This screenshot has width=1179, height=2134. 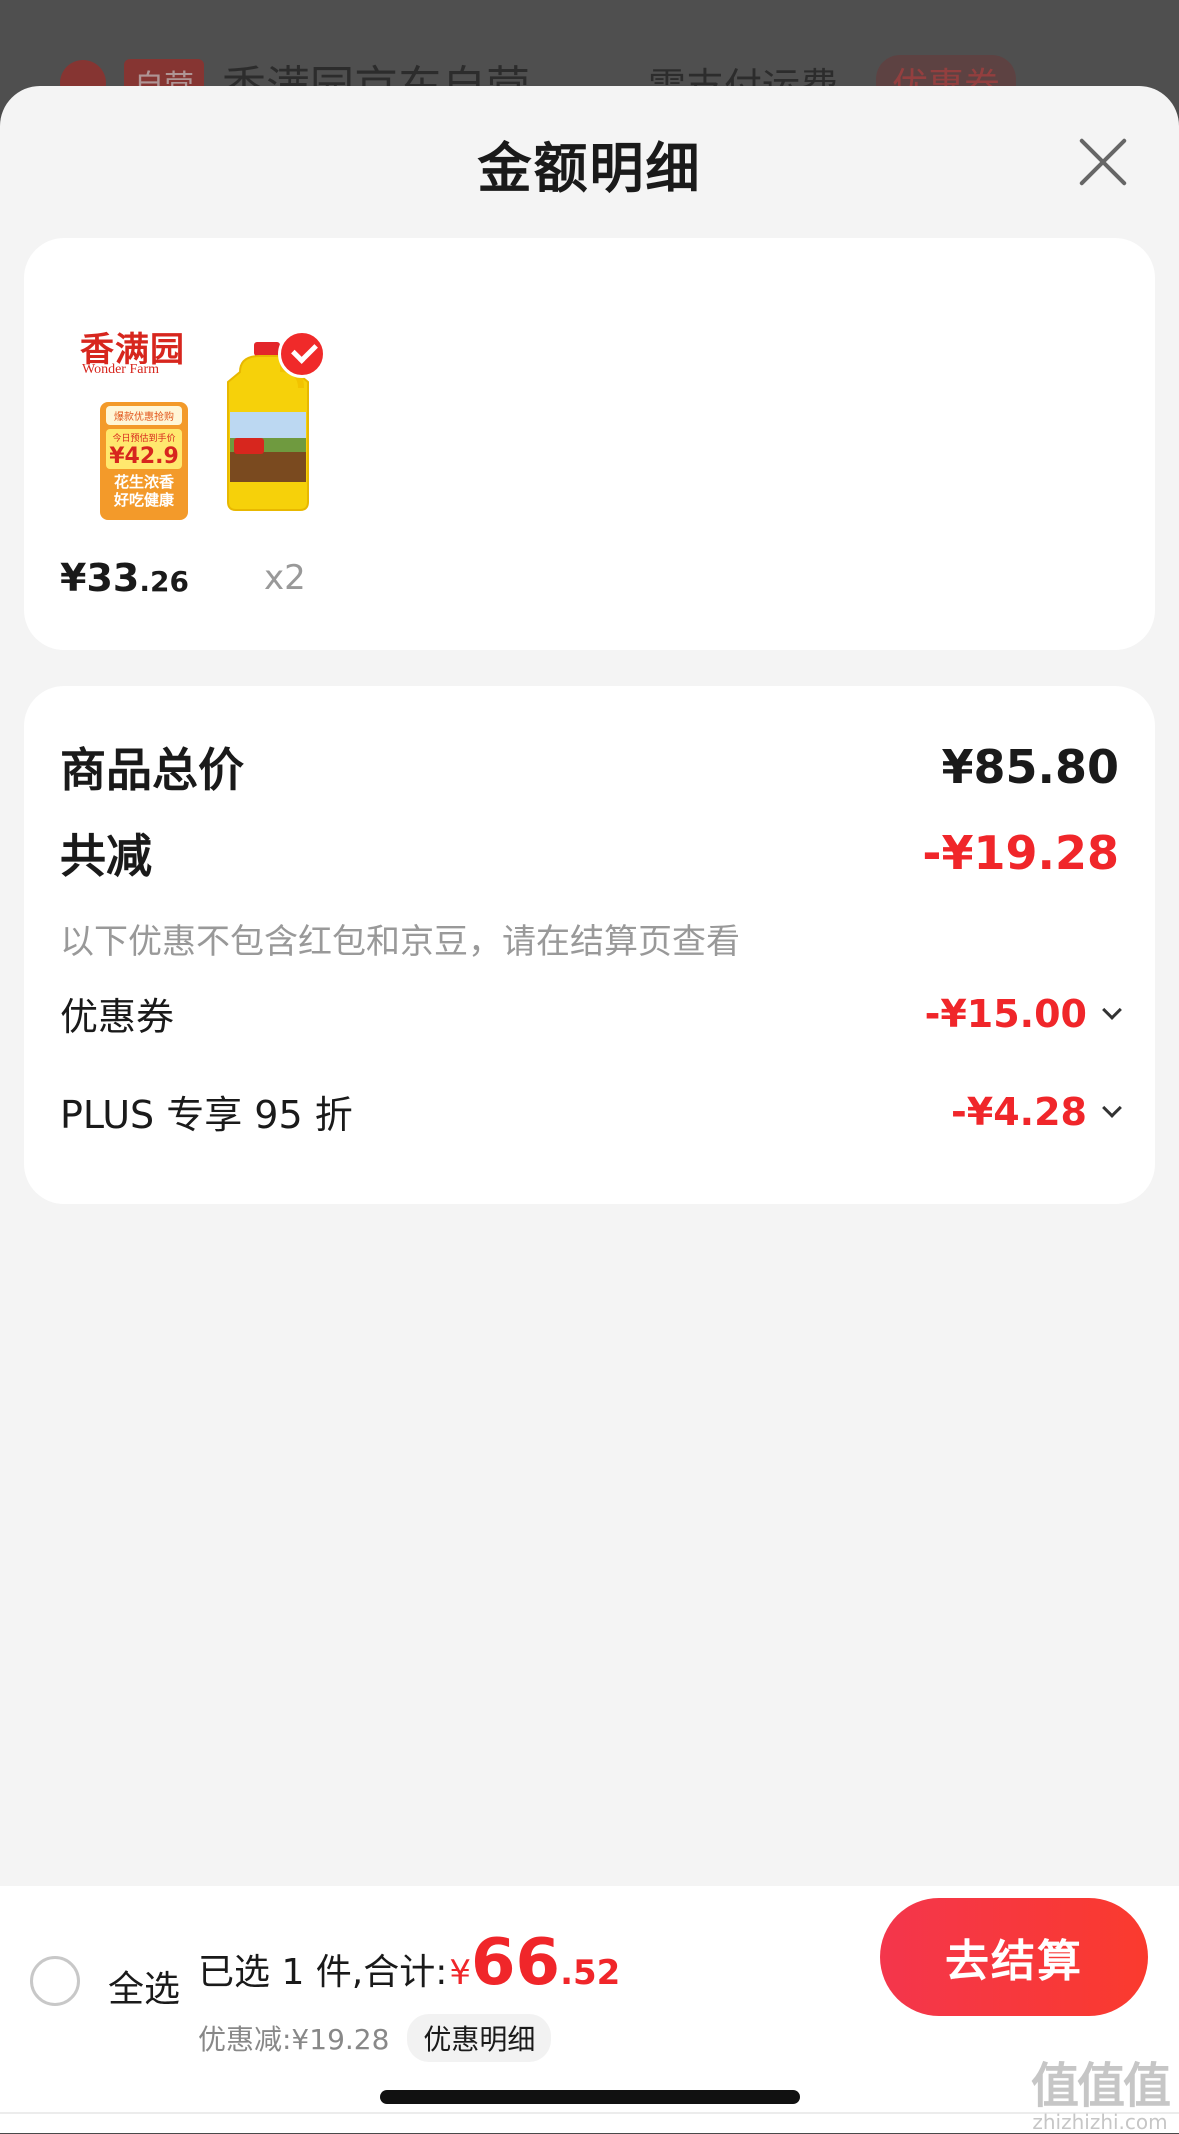 What do you see at coordinates (100, 578) in the screenshot?
I see `unit-price-int: ¥33` at bounding box center [100, 578].